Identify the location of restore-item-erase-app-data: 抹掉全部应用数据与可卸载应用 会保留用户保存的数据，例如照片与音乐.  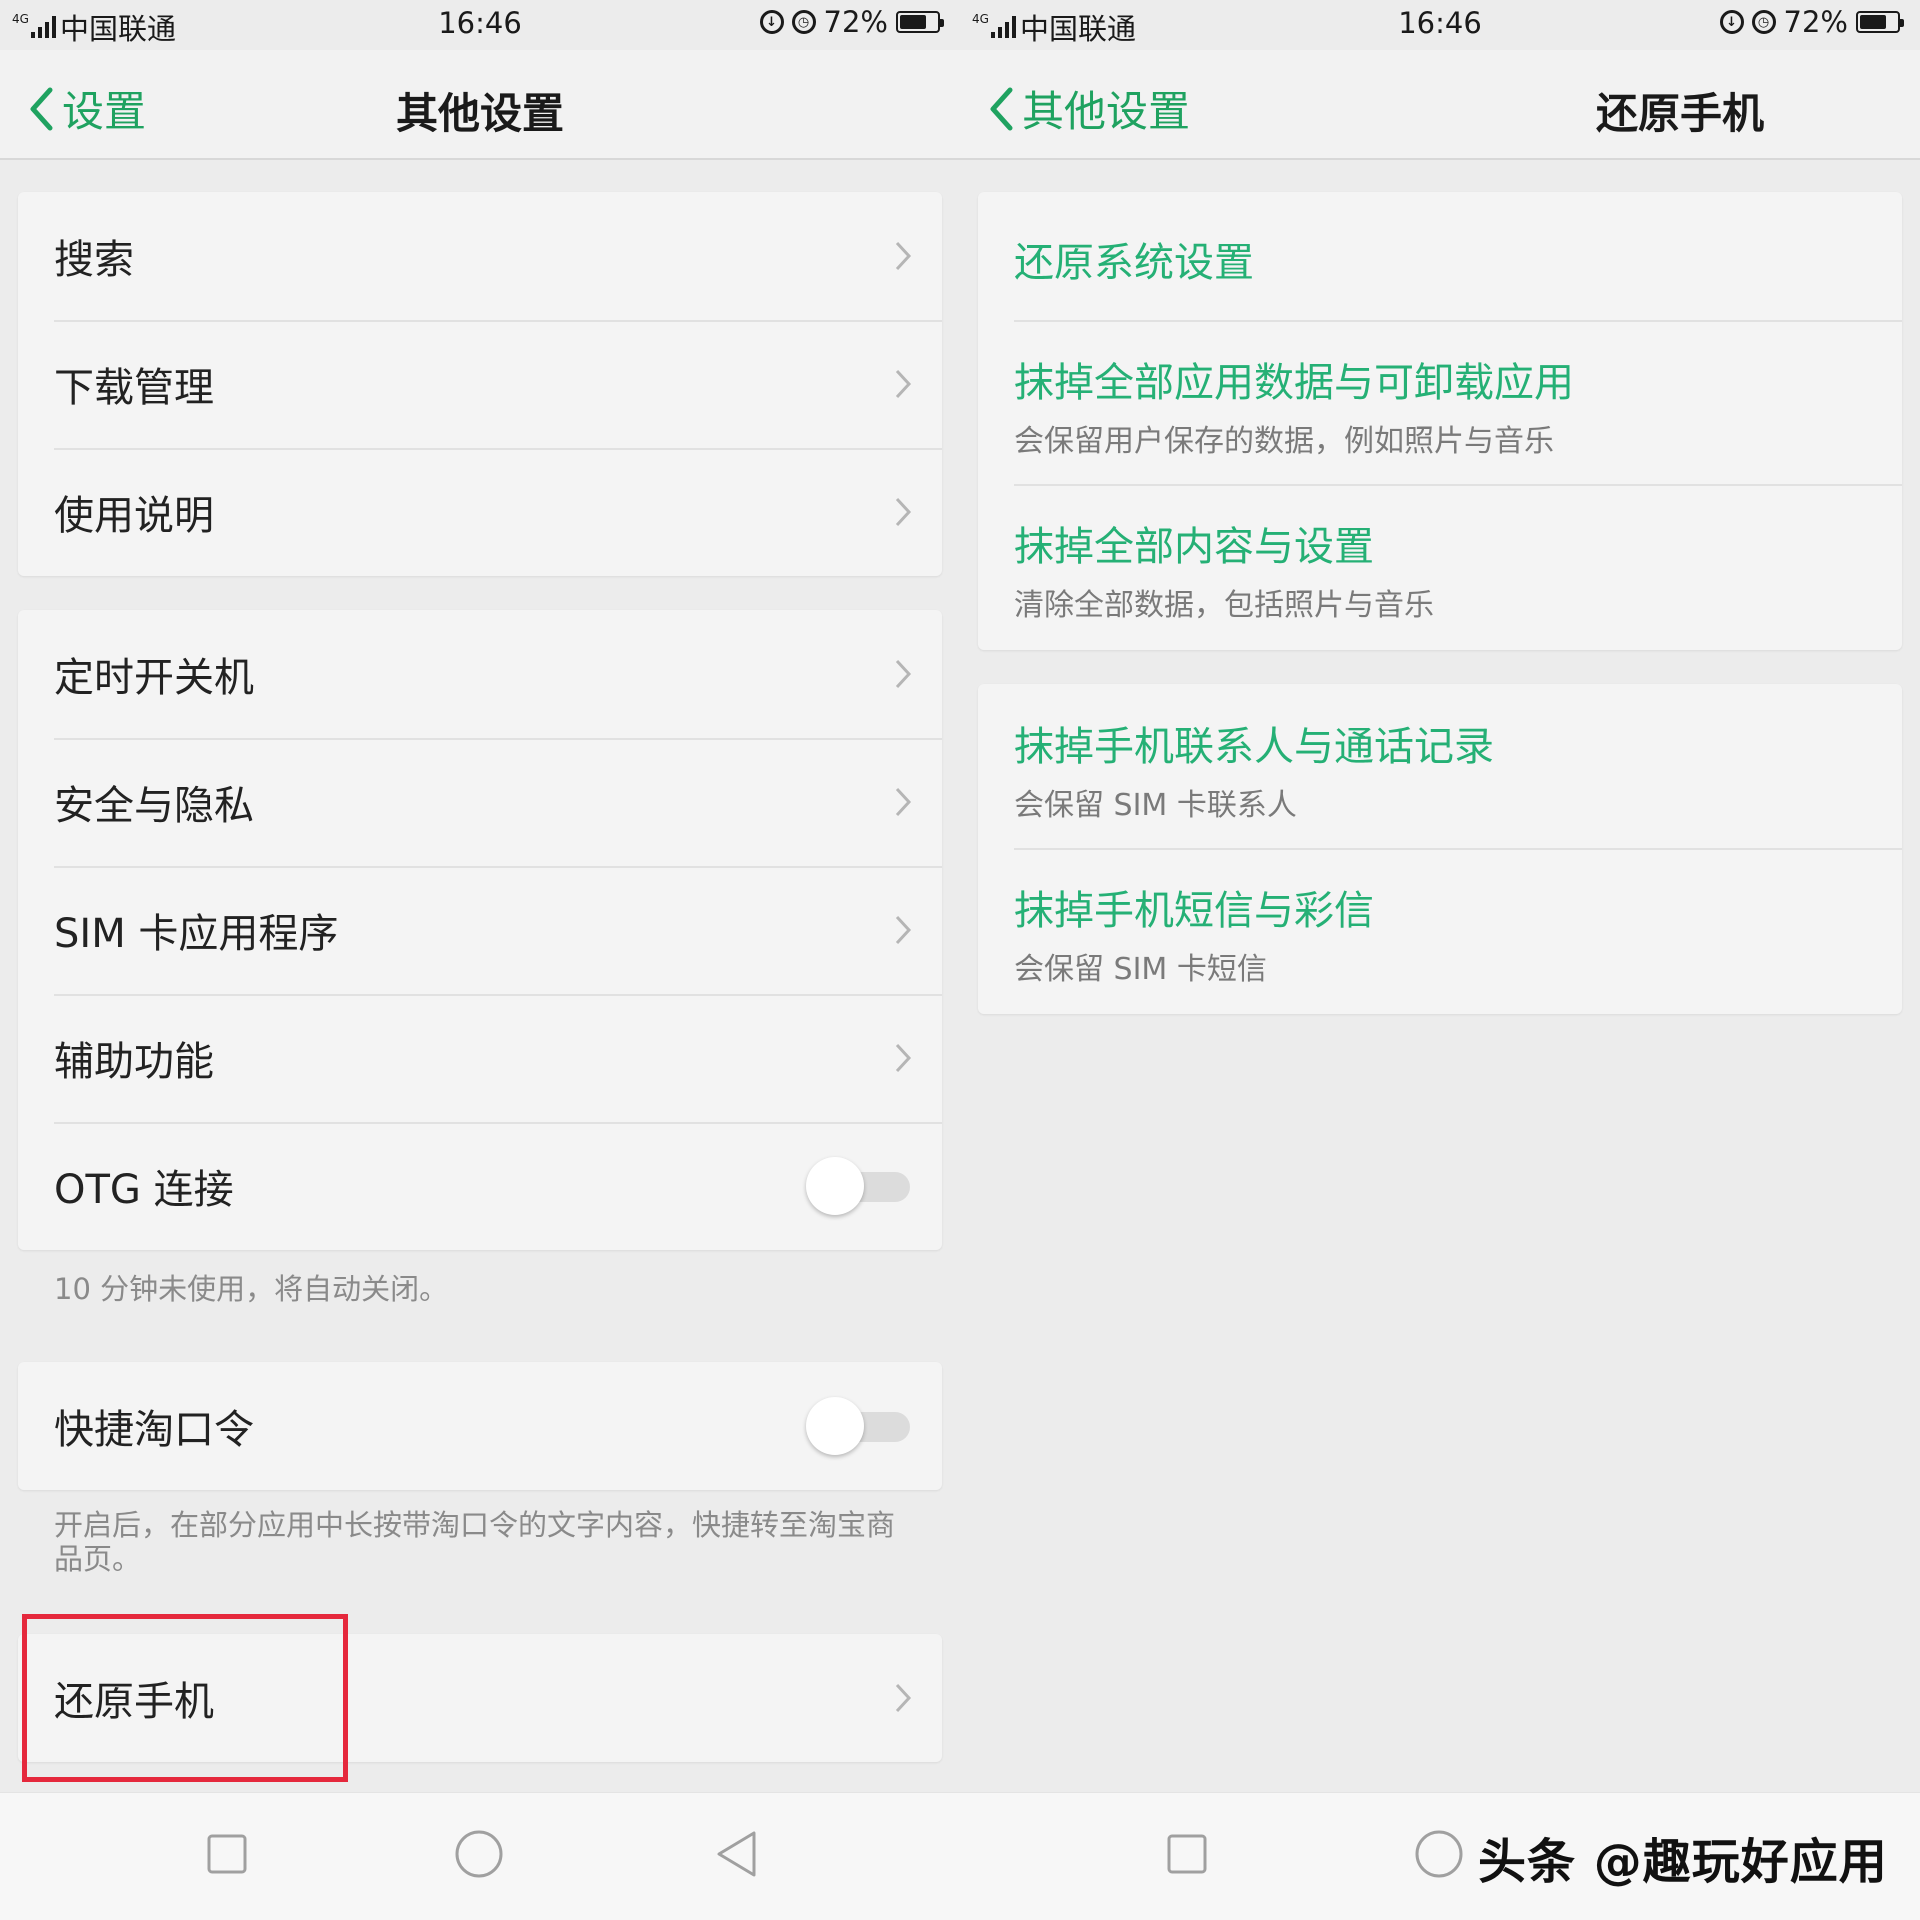
(1440, 402).